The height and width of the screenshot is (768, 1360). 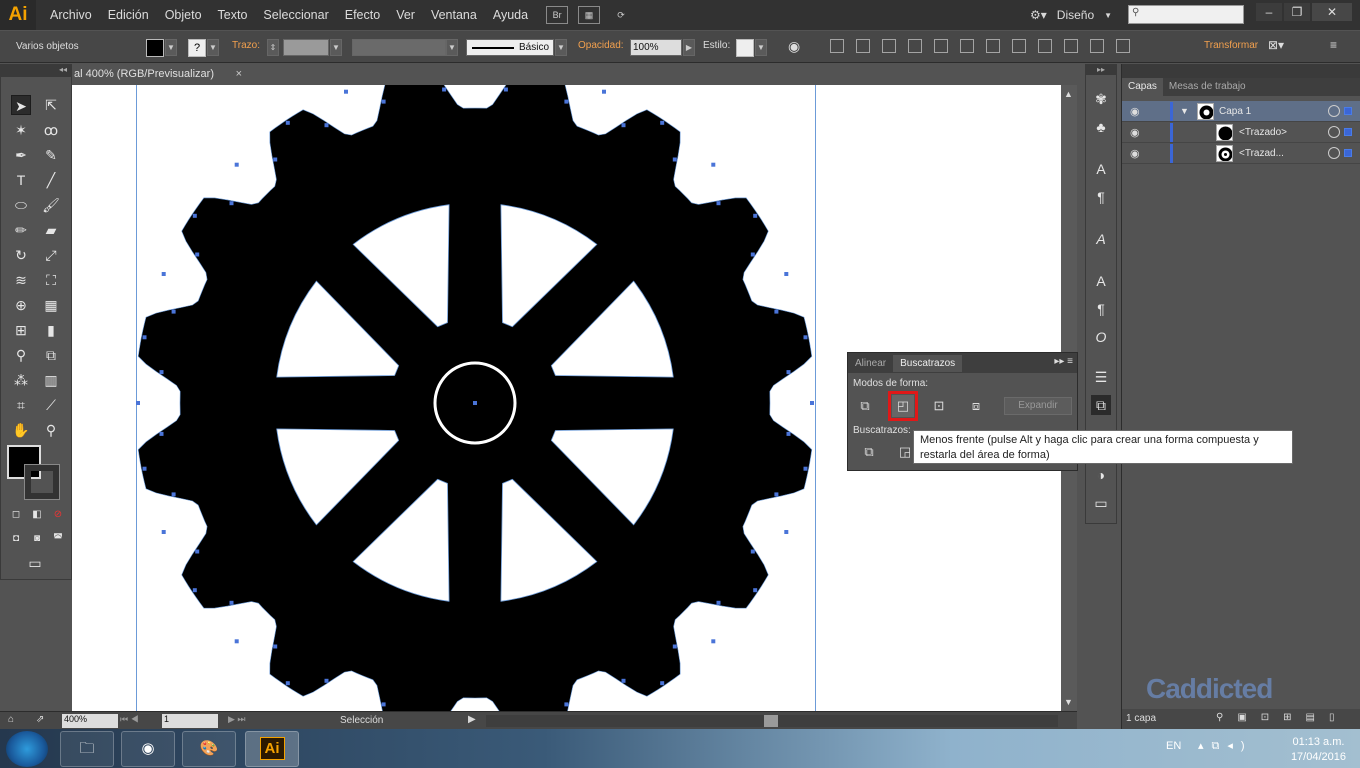 I want to click on bridge-button: Br, so click(x=557, y=15).